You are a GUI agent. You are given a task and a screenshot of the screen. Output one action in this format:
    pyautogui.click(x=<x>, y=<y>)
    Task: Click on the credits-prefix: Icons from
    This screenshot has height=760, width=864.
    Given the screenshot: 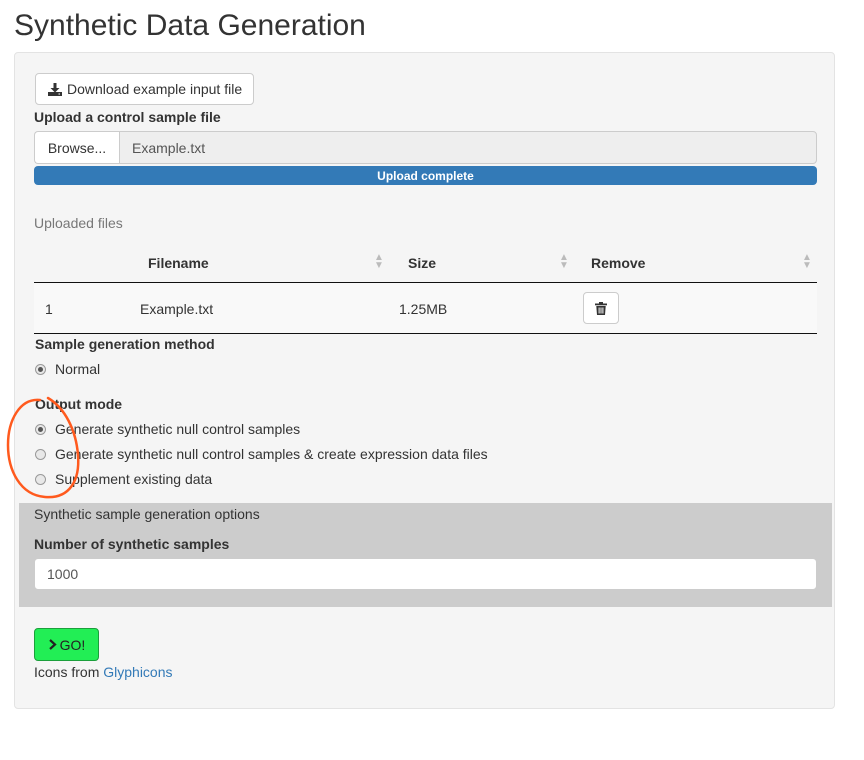 What is the action you would take?
    pyautogui.click(x=67, y=672)
    